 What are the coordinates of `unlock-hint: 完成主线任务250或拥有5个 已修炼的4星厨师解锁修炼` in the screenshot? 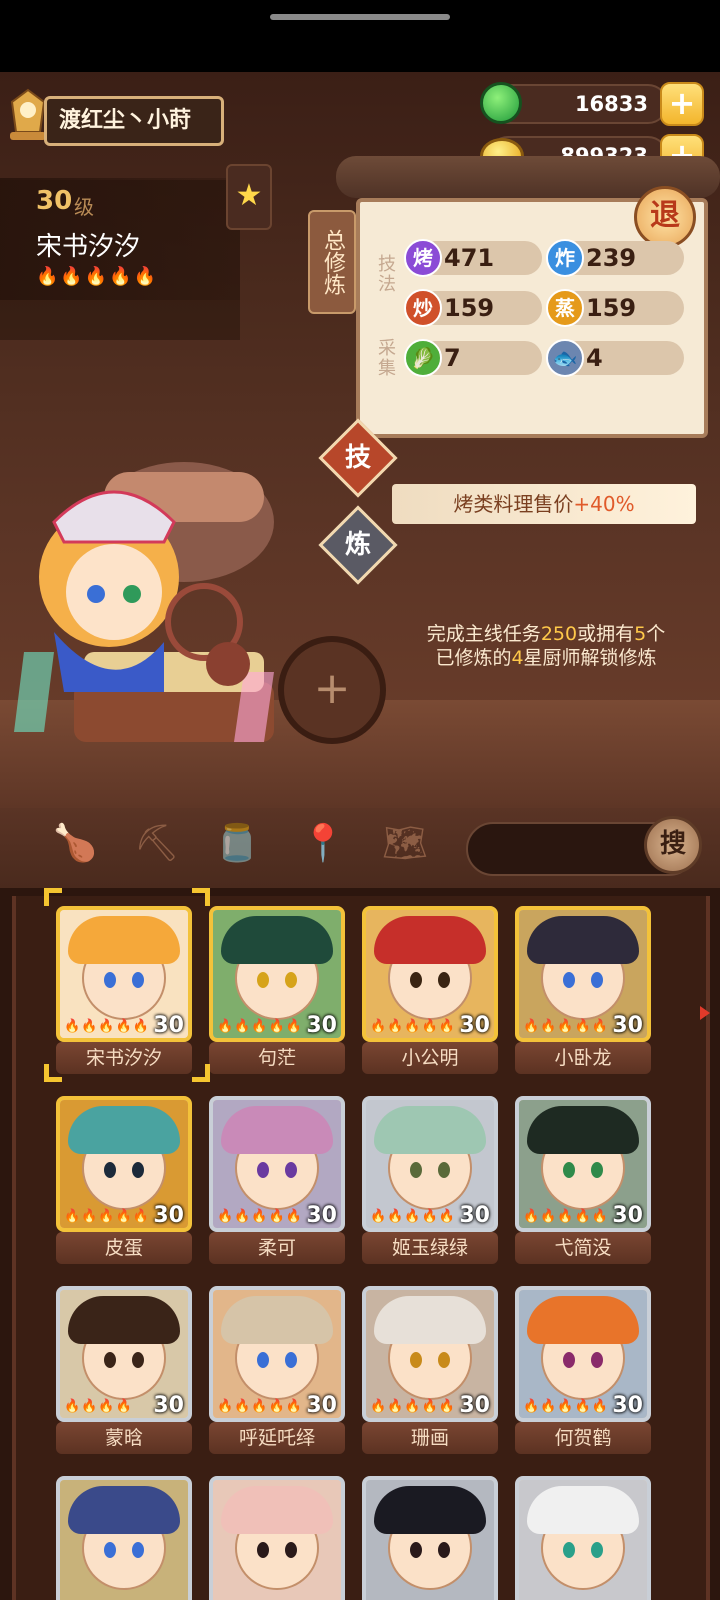 It's located at (546, 646).